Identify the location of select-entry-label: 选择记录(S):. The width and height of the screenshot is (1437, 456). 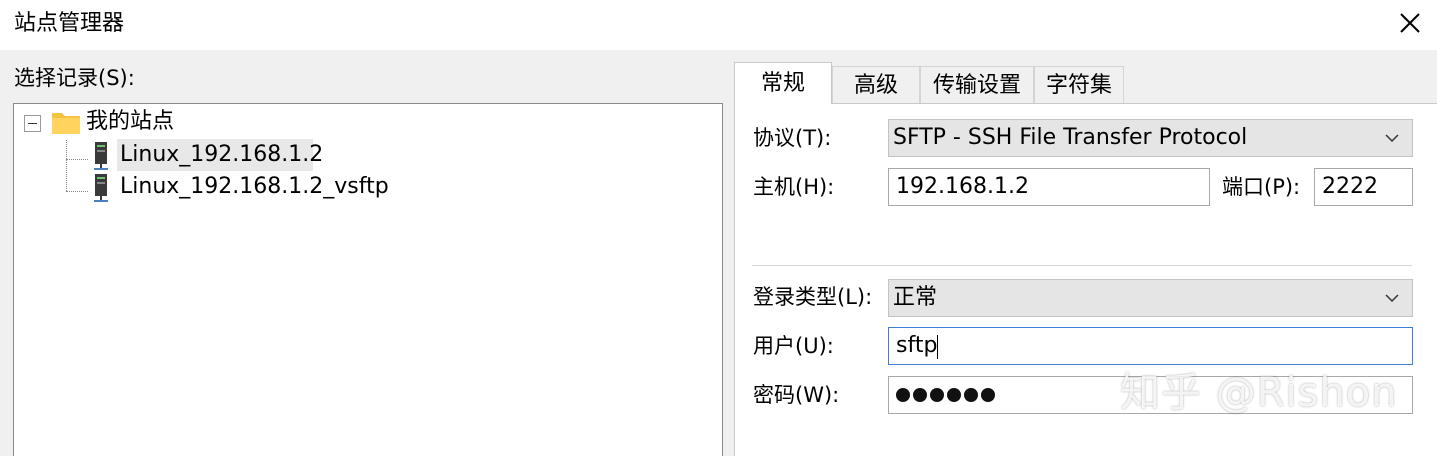
(74, 78).